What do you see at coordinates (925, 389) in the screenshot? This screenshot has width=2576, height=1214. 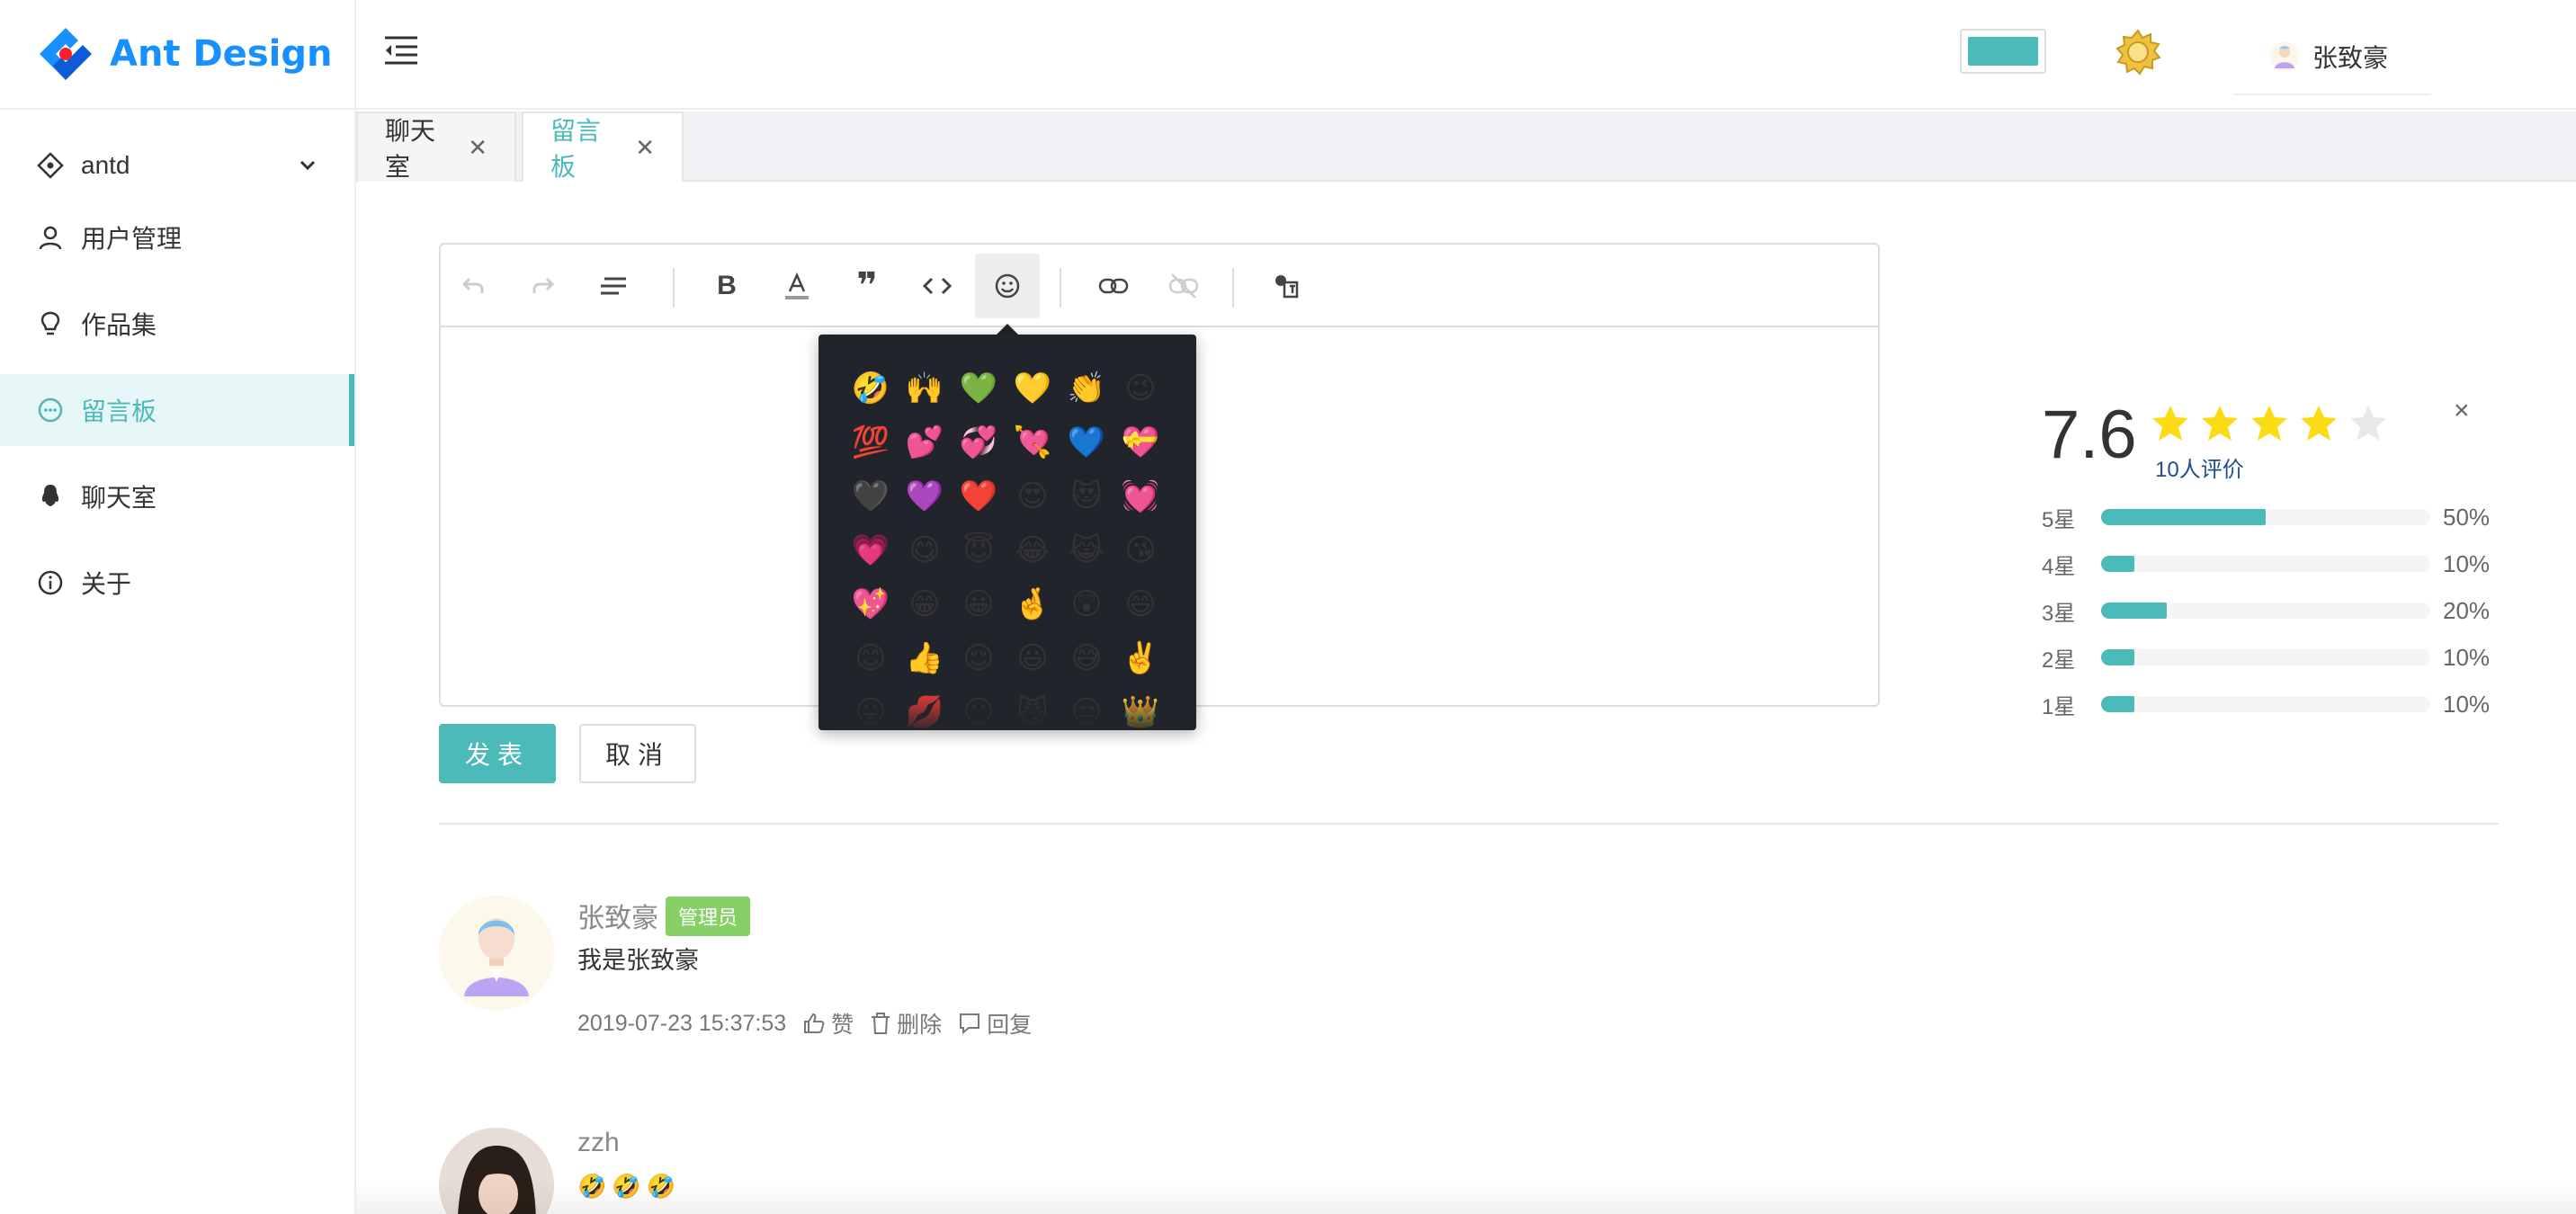 I see `emoji-item: 🙌` at bounding box center [925, 389].